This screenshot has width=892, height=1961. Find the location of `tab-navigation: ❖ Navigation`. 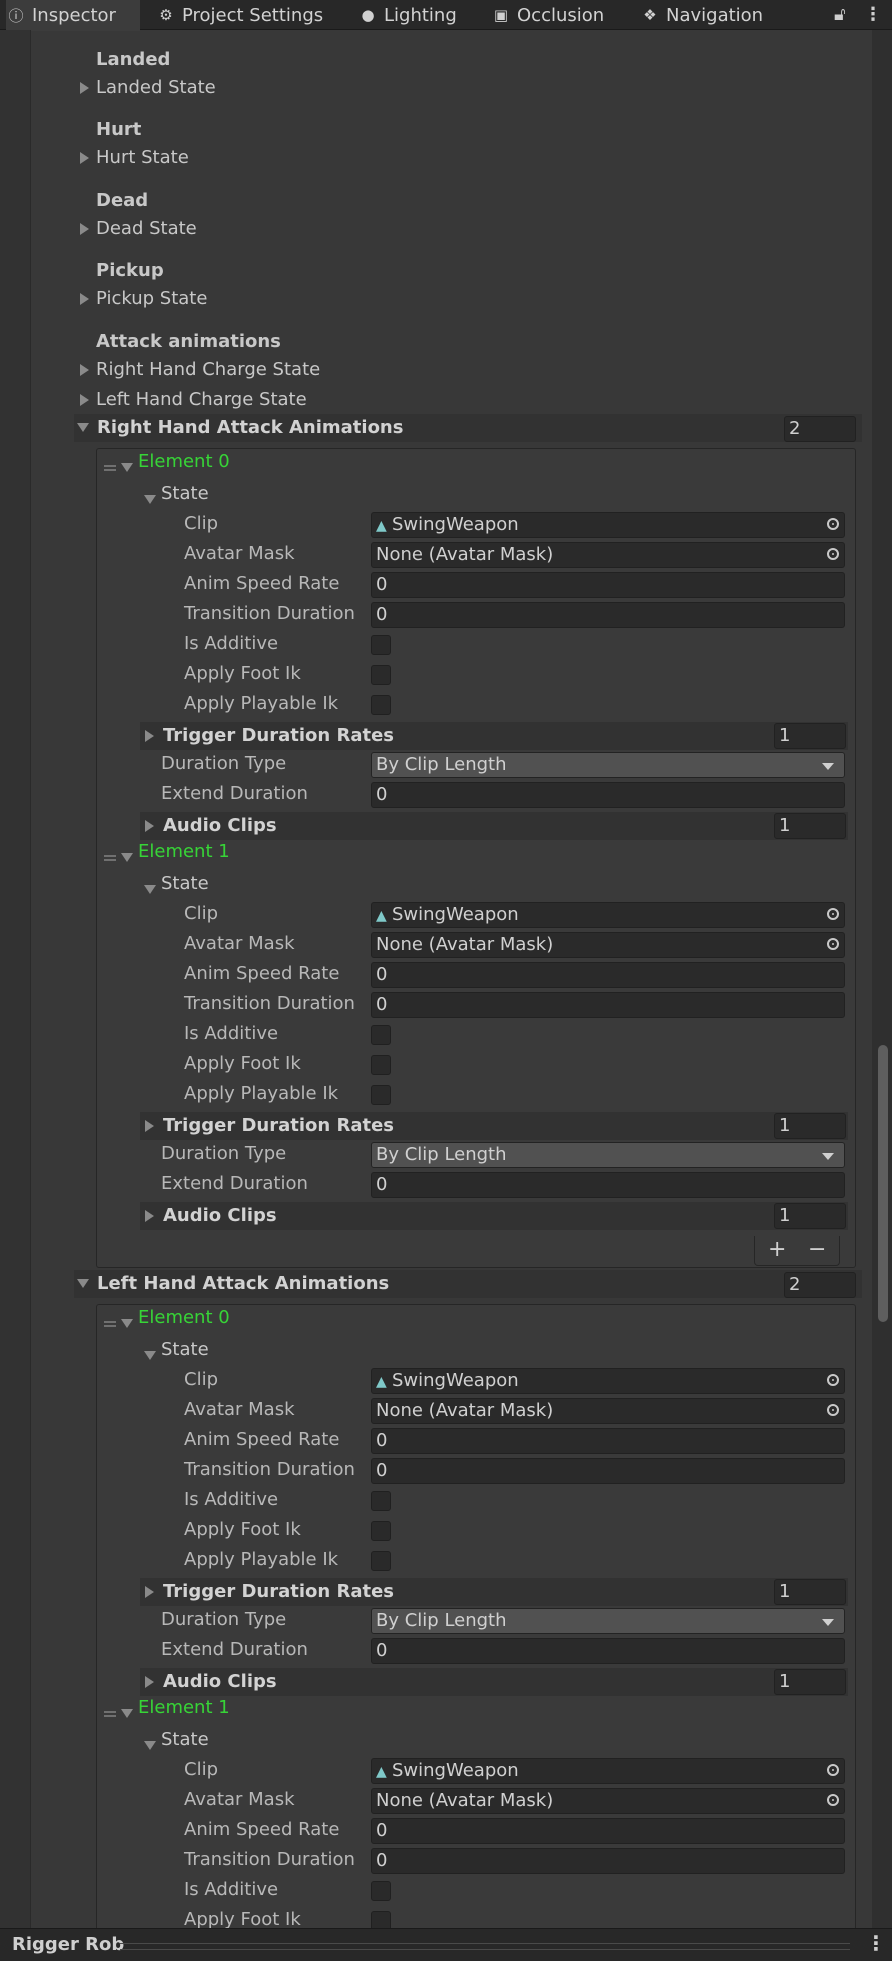

tab-navigation: ❖ Navigation is located at coordinates (701, 15).